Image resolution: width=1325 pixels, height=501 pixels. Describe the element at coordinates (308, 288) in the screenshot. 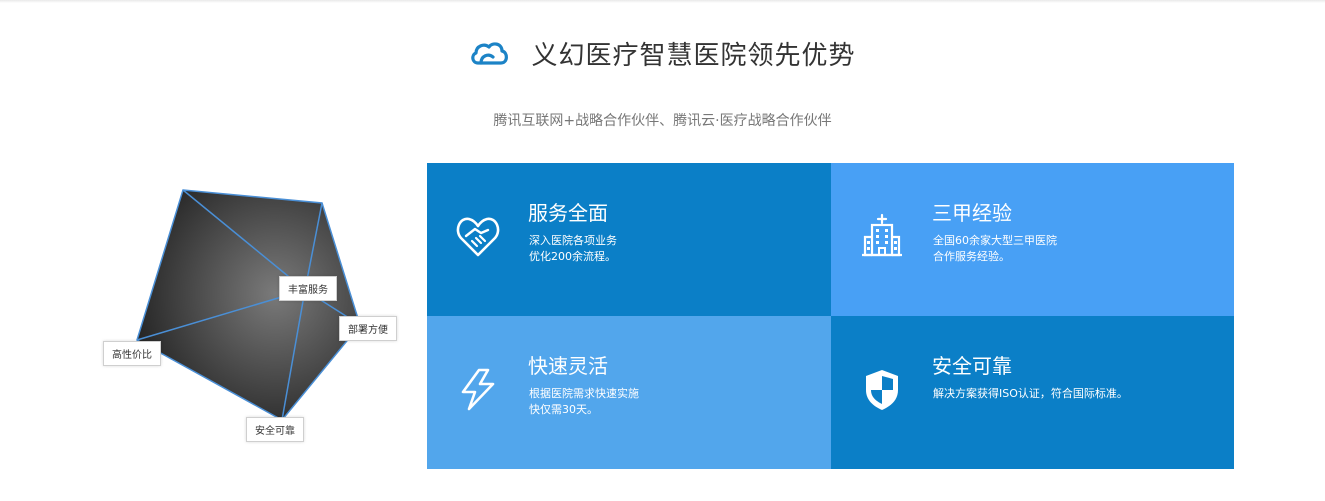

I see `label-rich-service: 丰富服务` at that location.